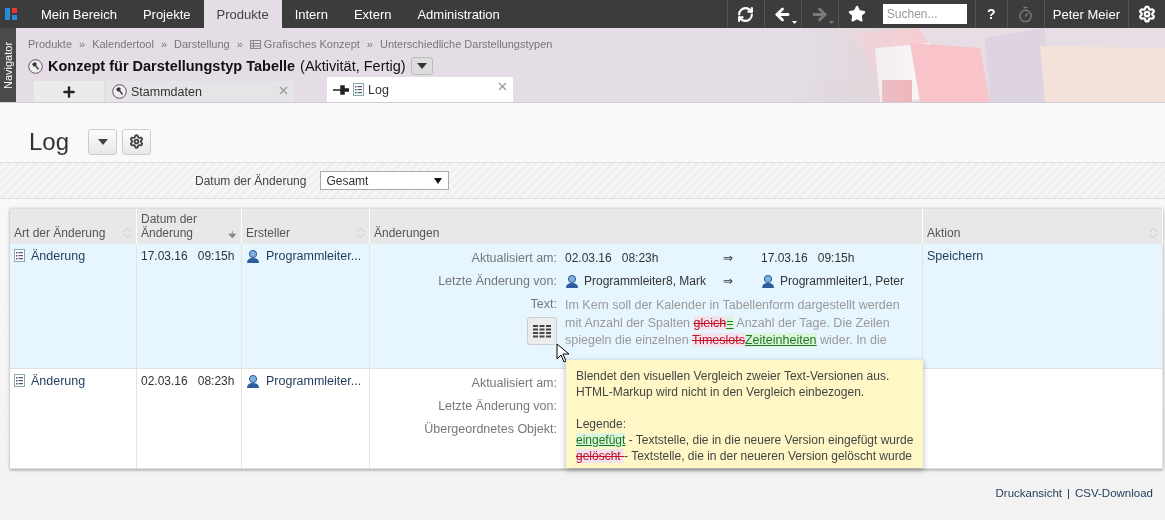 The image size is (1165, 520). I want to click on breadcrumb-link: Unterschiedliche Darstellungstypen, so click(466, 44).